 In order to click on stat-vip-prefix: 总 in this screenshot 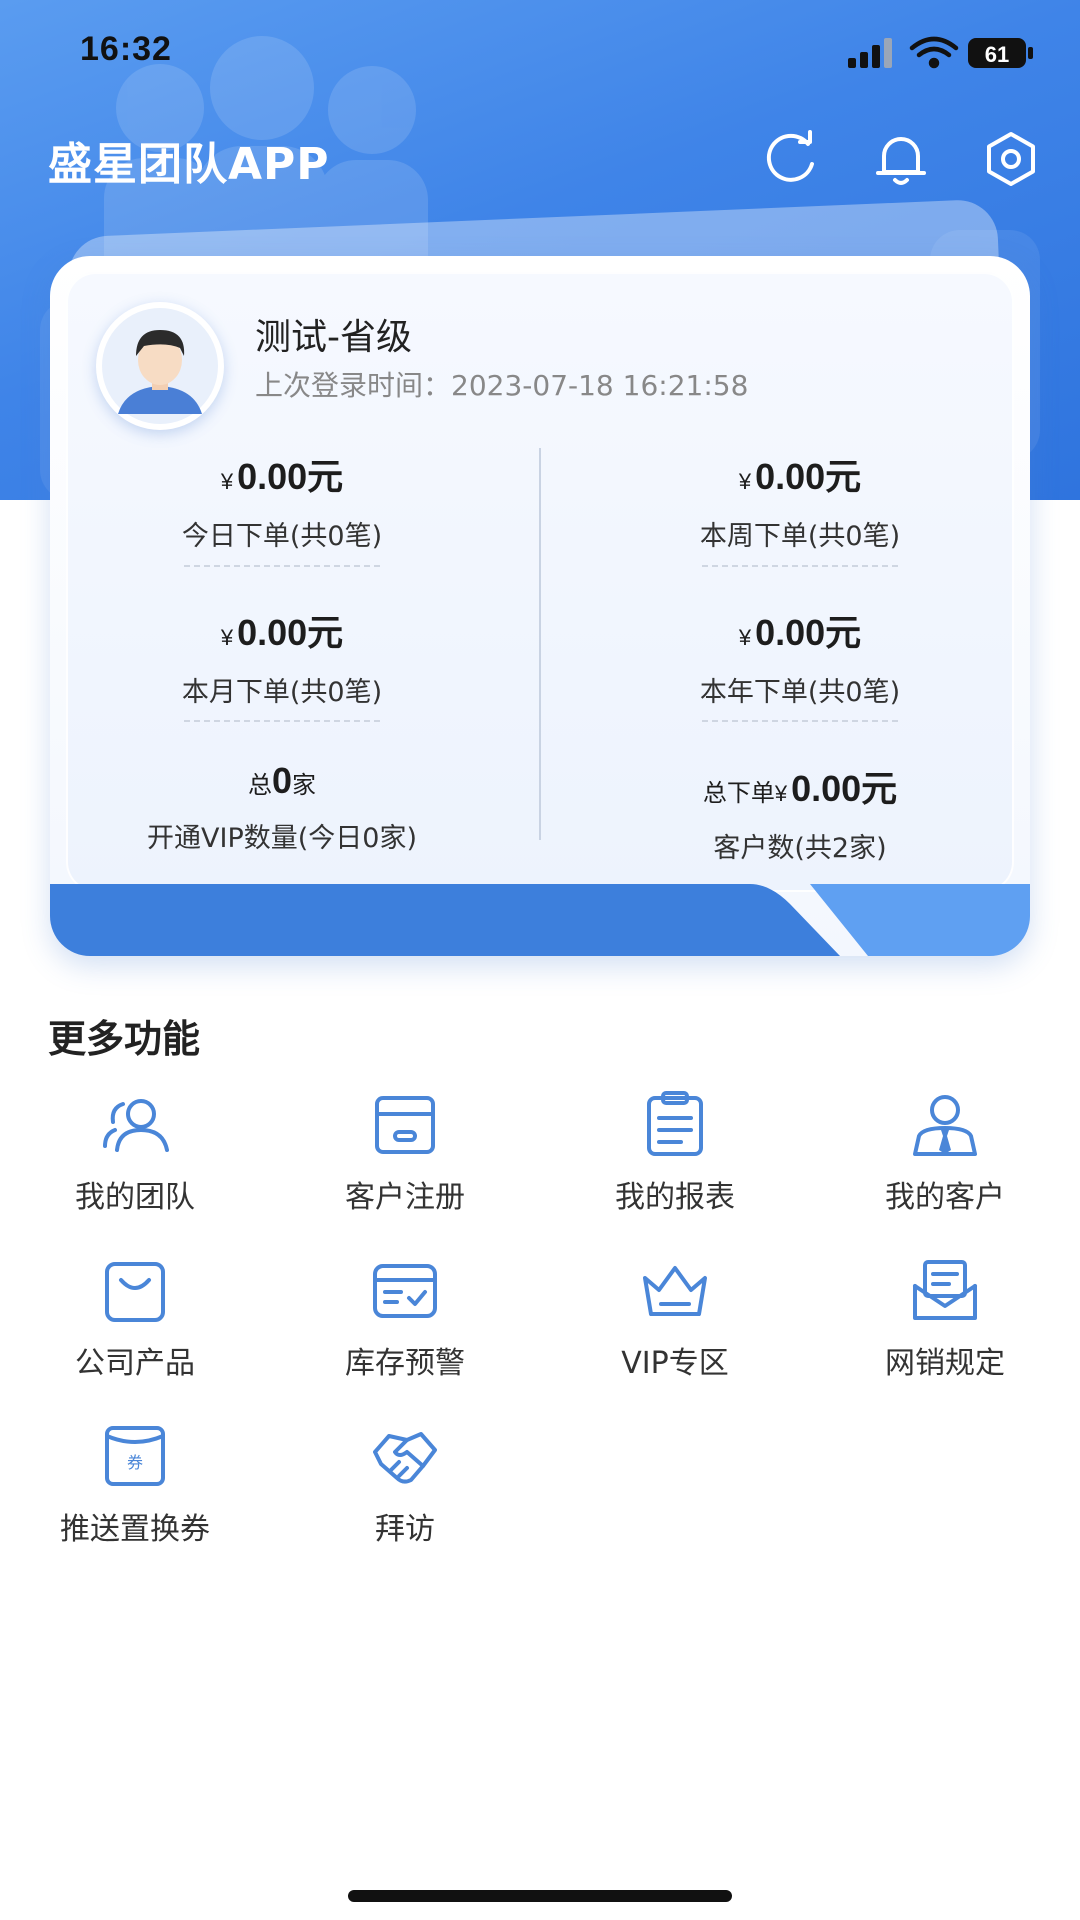, I will do `click(259, 785)`.